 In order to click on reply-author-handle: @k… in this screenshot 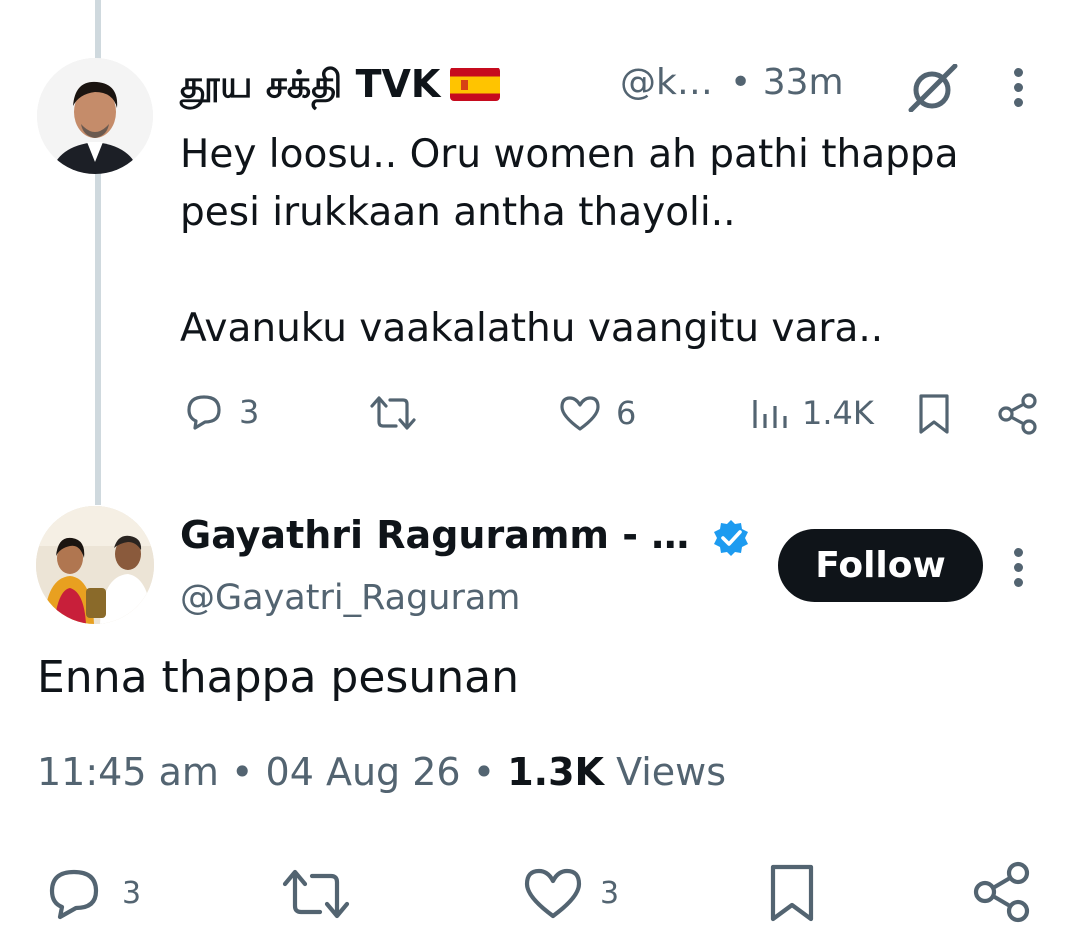, I will do `click(666, 82)`.